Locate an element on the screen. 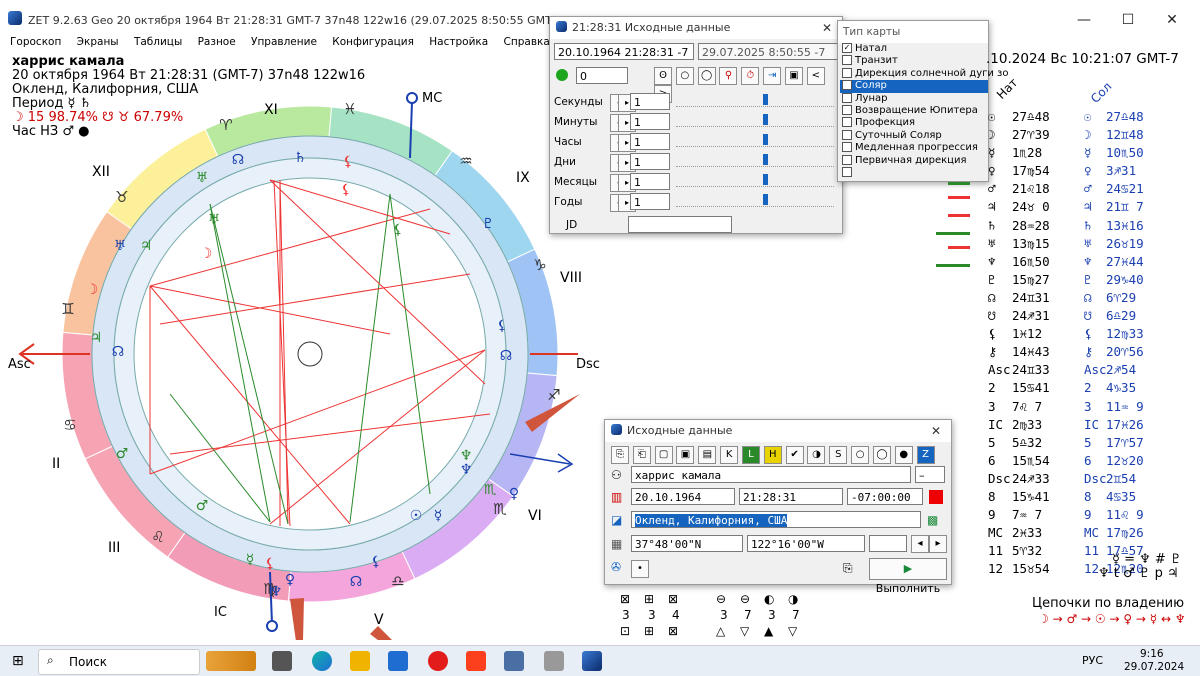 The height and width of the screenshot is (676, 1200). menu-horoscope: Гороскоп is located at coordinates (35, 42).